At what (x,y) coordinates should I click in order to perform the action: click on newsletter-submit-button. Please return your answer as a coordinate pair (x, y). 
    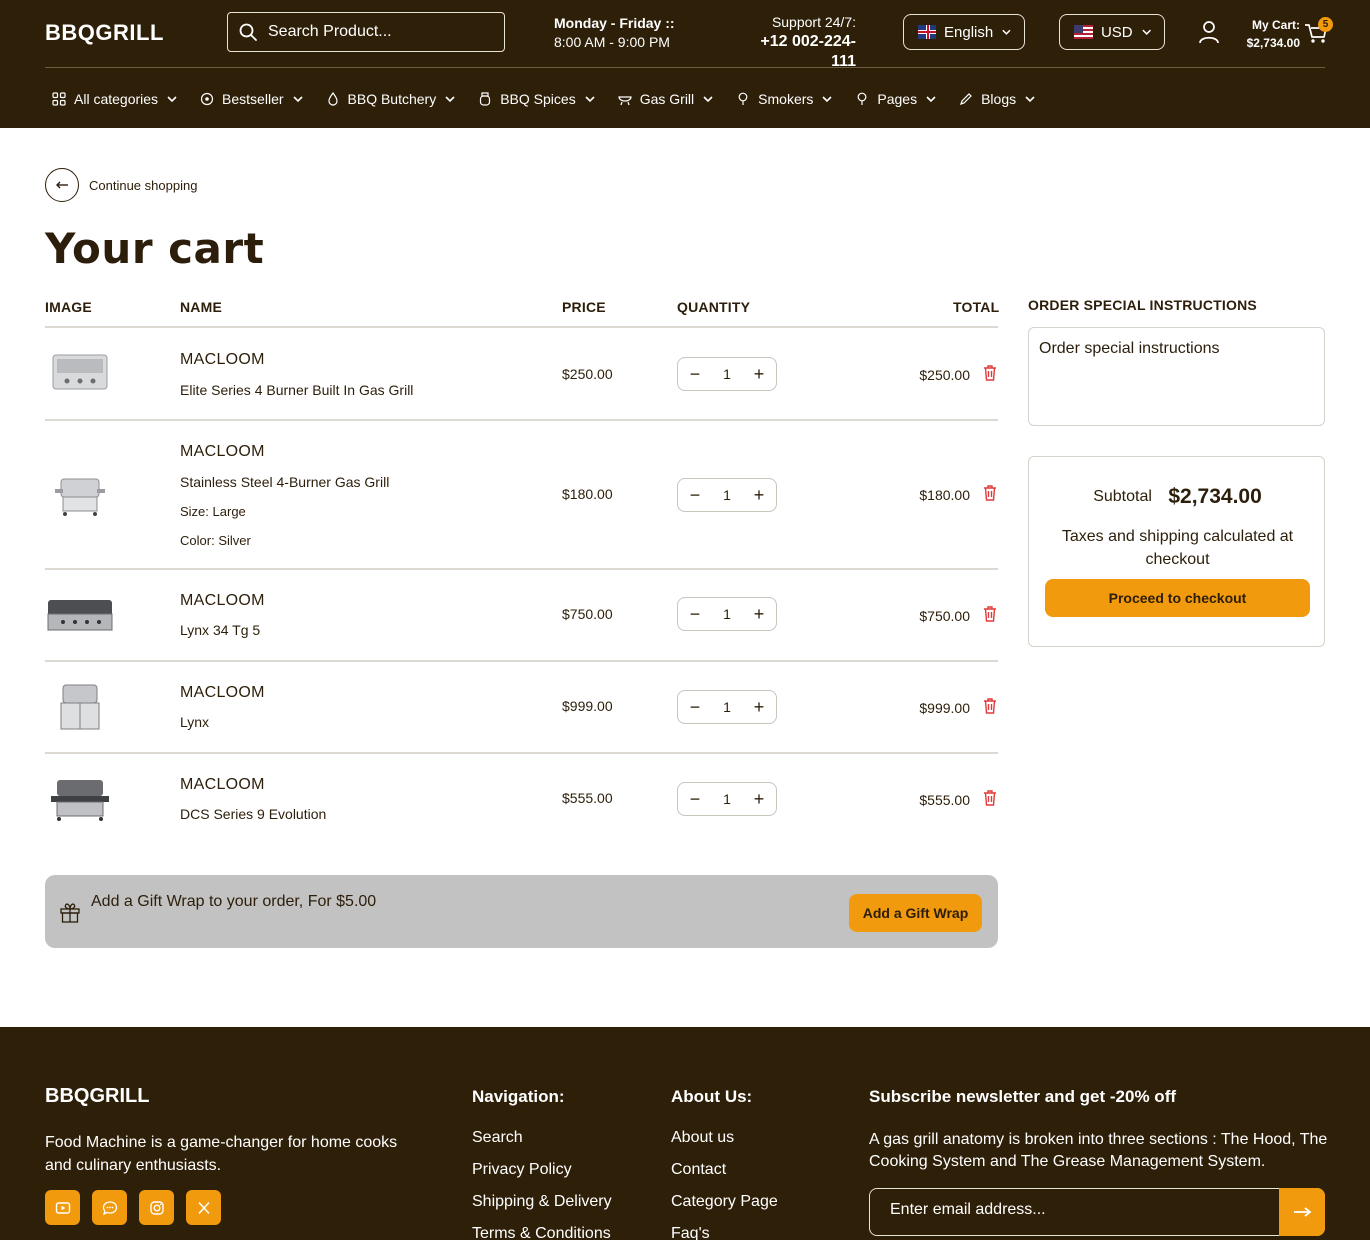
    Looking at the image, I should click on (1302, 1212).